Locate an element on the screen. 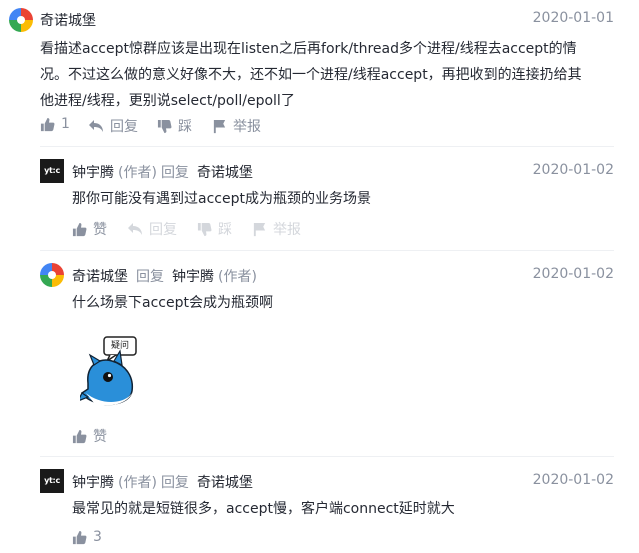  target-tag: (作者) is located at coordinates (237, 277).